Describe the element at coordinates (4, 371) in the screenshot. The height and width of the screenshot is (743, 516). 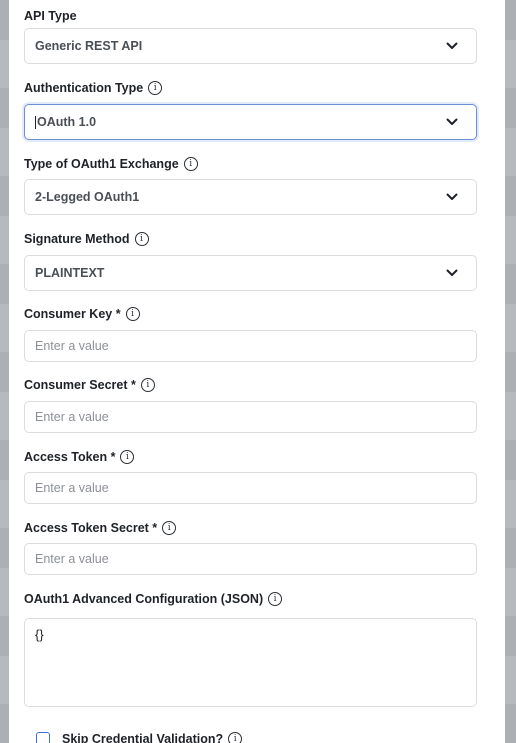
I see `background-left-edge` at that location.